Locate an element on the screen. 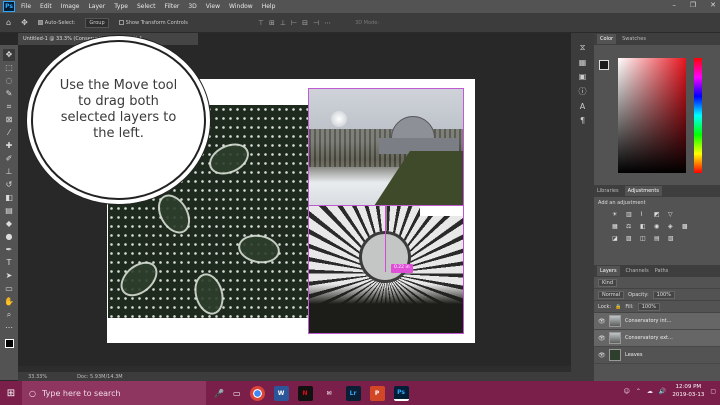 This screenshot has width=720, height=405. lock-icon: 🔒 is located at coordinates (618, 307).